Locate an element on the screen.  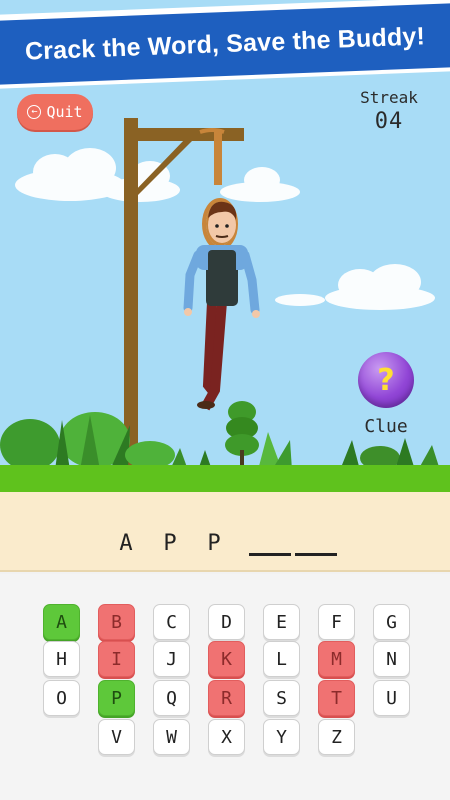
key-v: V is located at coordinates (116, 737).